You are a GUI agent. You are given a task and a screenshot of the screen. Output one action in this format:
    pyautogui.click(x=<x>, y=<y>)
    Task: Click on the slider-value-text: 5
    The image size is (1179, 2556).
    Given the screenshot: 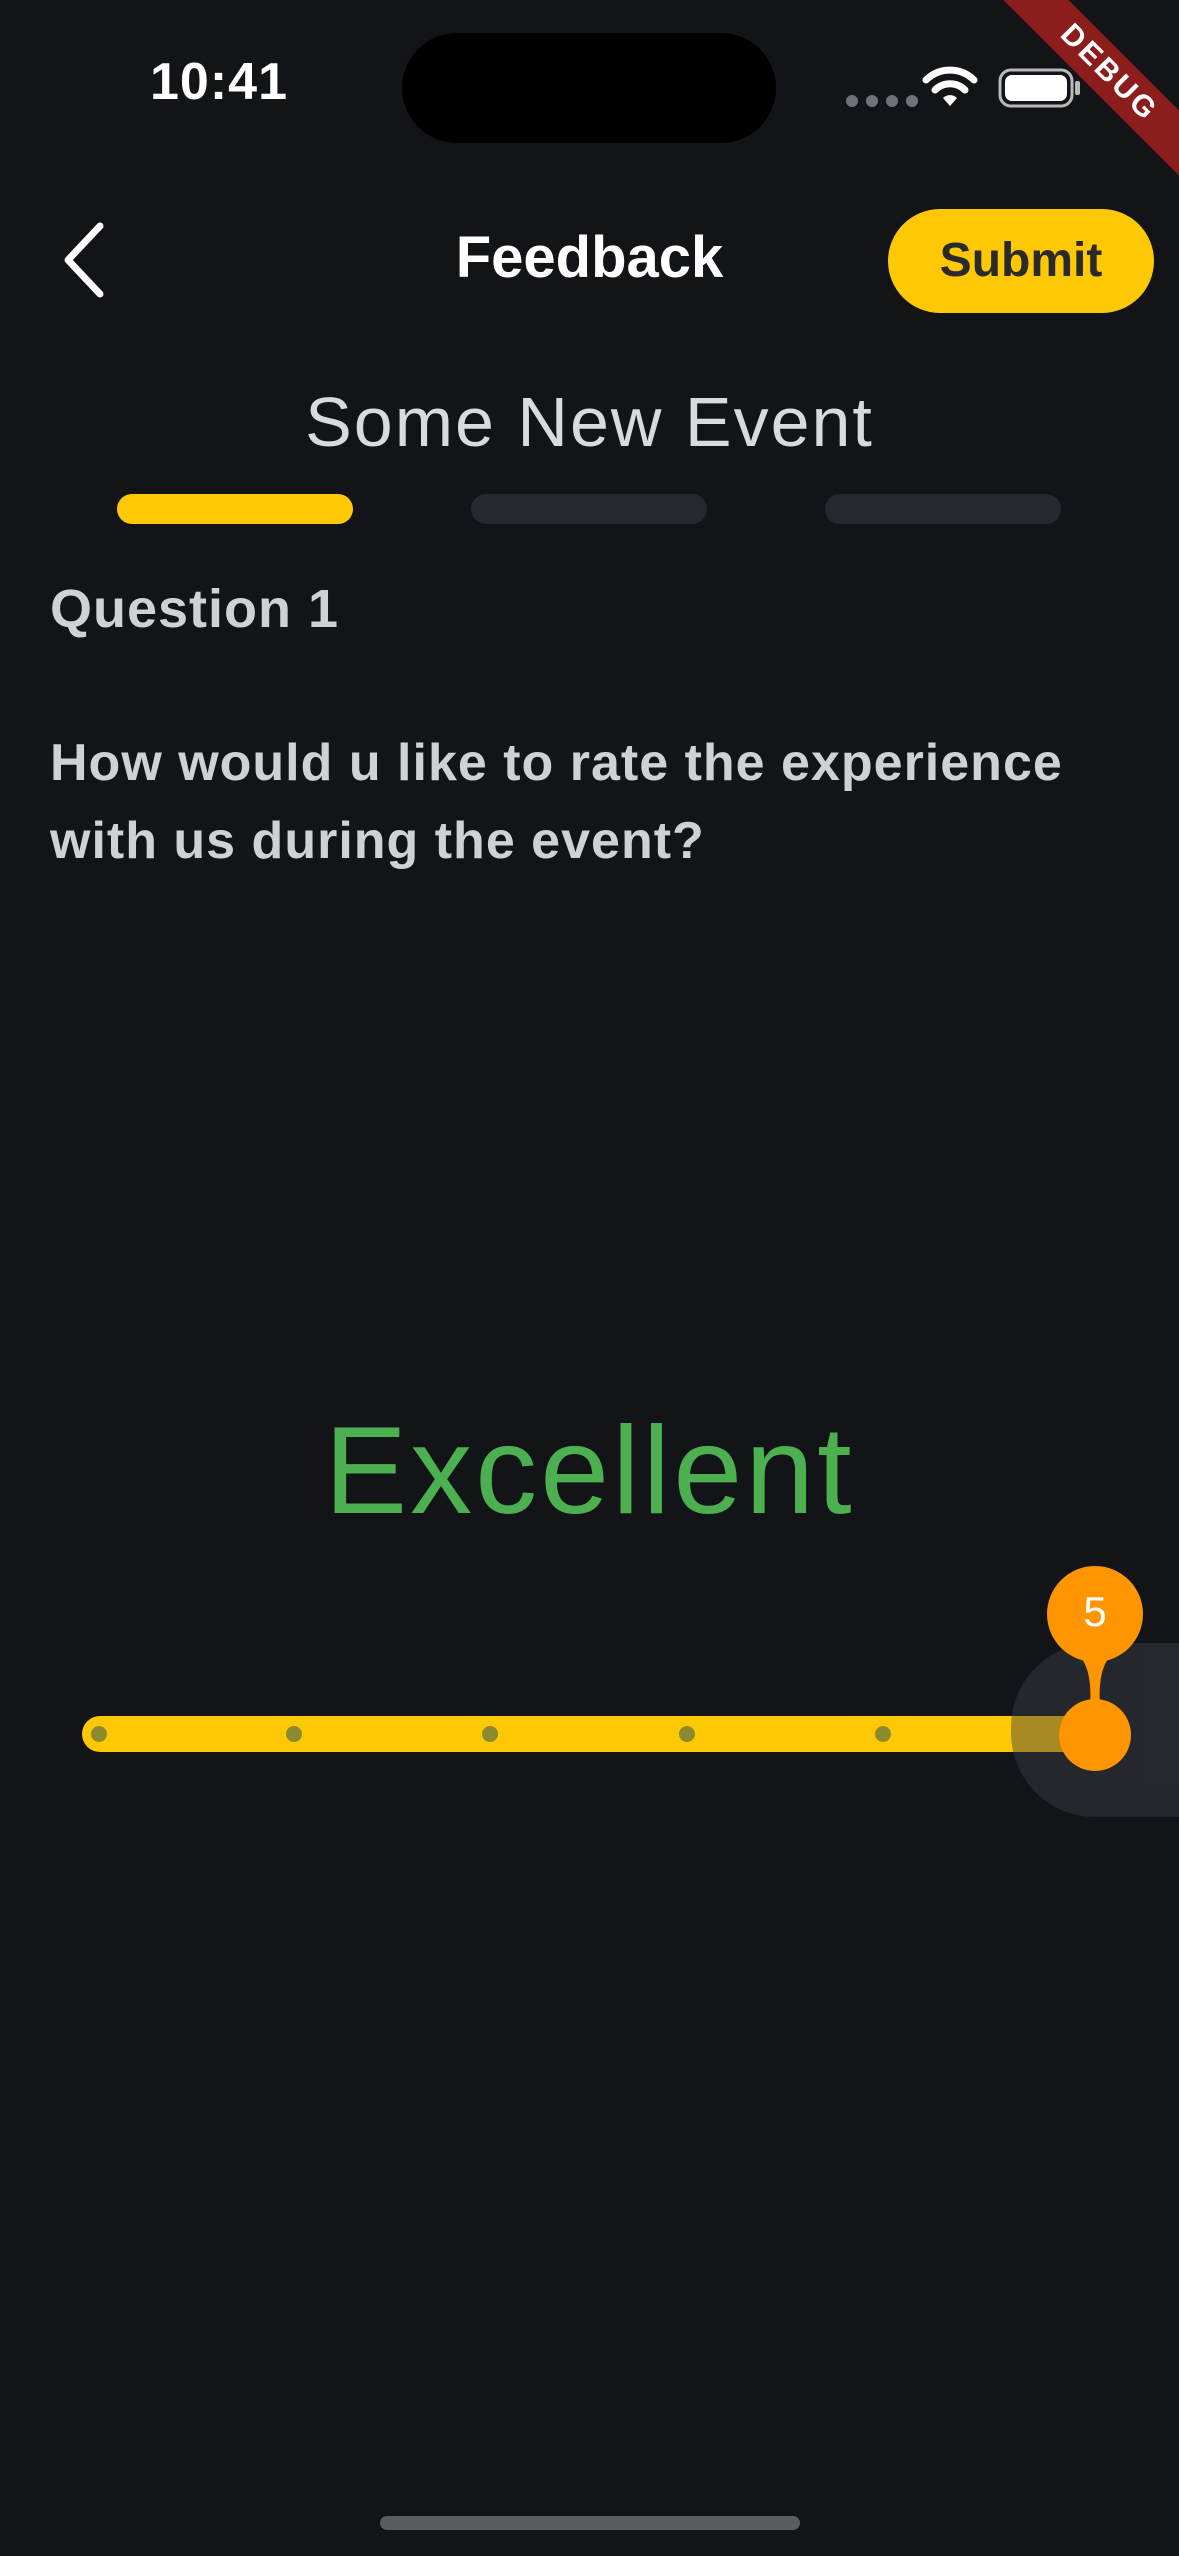 What is the action you would take?
    pyautogui.click(x=1095, y=1611)
    